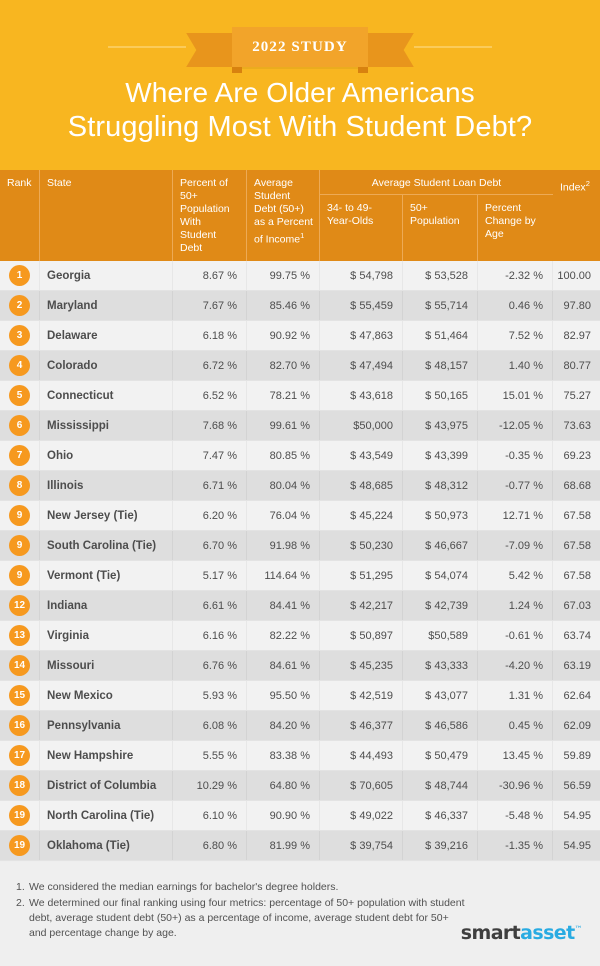  I want to click on rank-badge: 1, so click(19, 275).